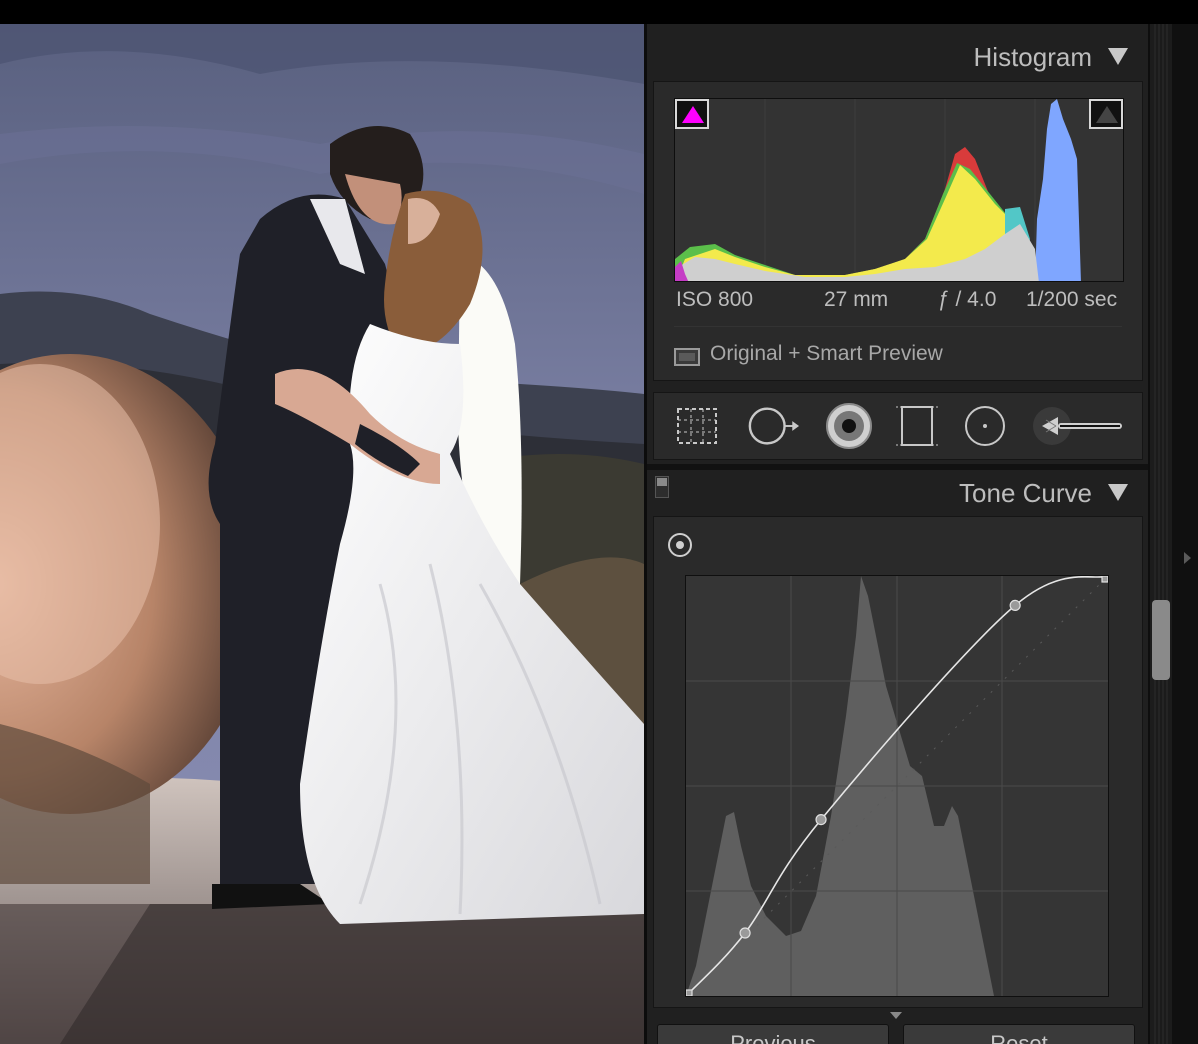 This screenshot has height=1044, width=1198. Describe the element at coordinates (715, 299) in the screenshot. I see `exif-iso: ISO 800` at that location.